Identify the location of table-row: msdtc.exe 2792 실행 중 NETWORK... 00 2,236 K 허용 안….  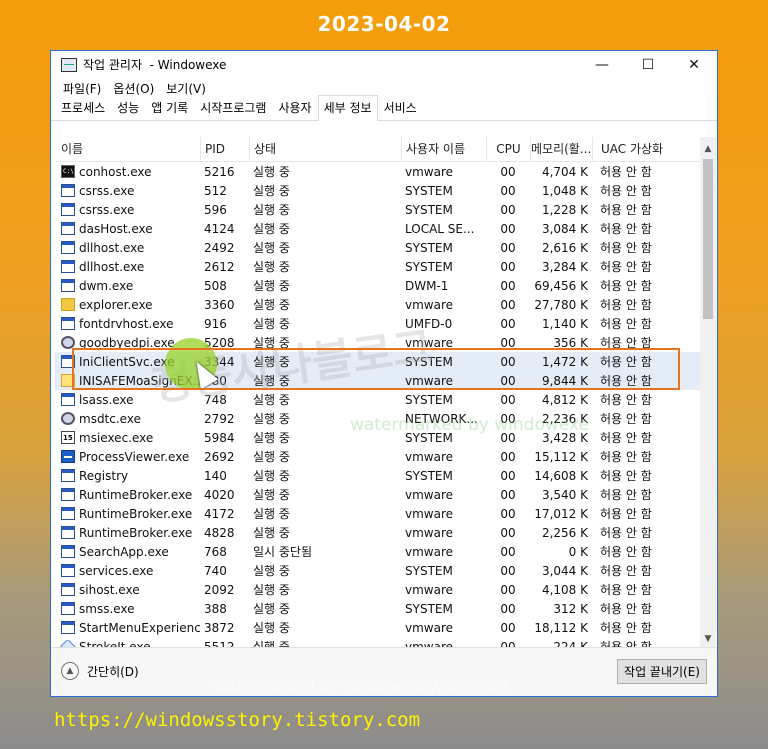
(378, 418).